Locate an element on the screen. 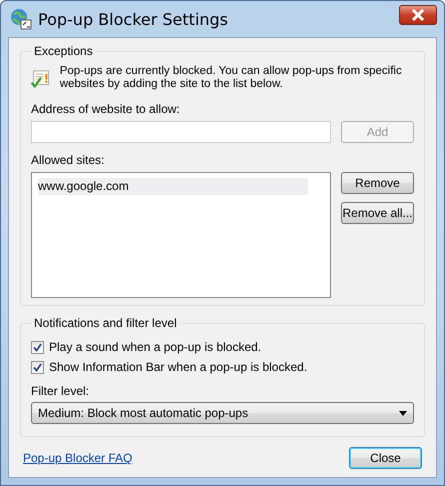 The height and width of the screenshot is (486, 445). window-title: Pop-up Blocker Settings is located at coordinates (134, 19).